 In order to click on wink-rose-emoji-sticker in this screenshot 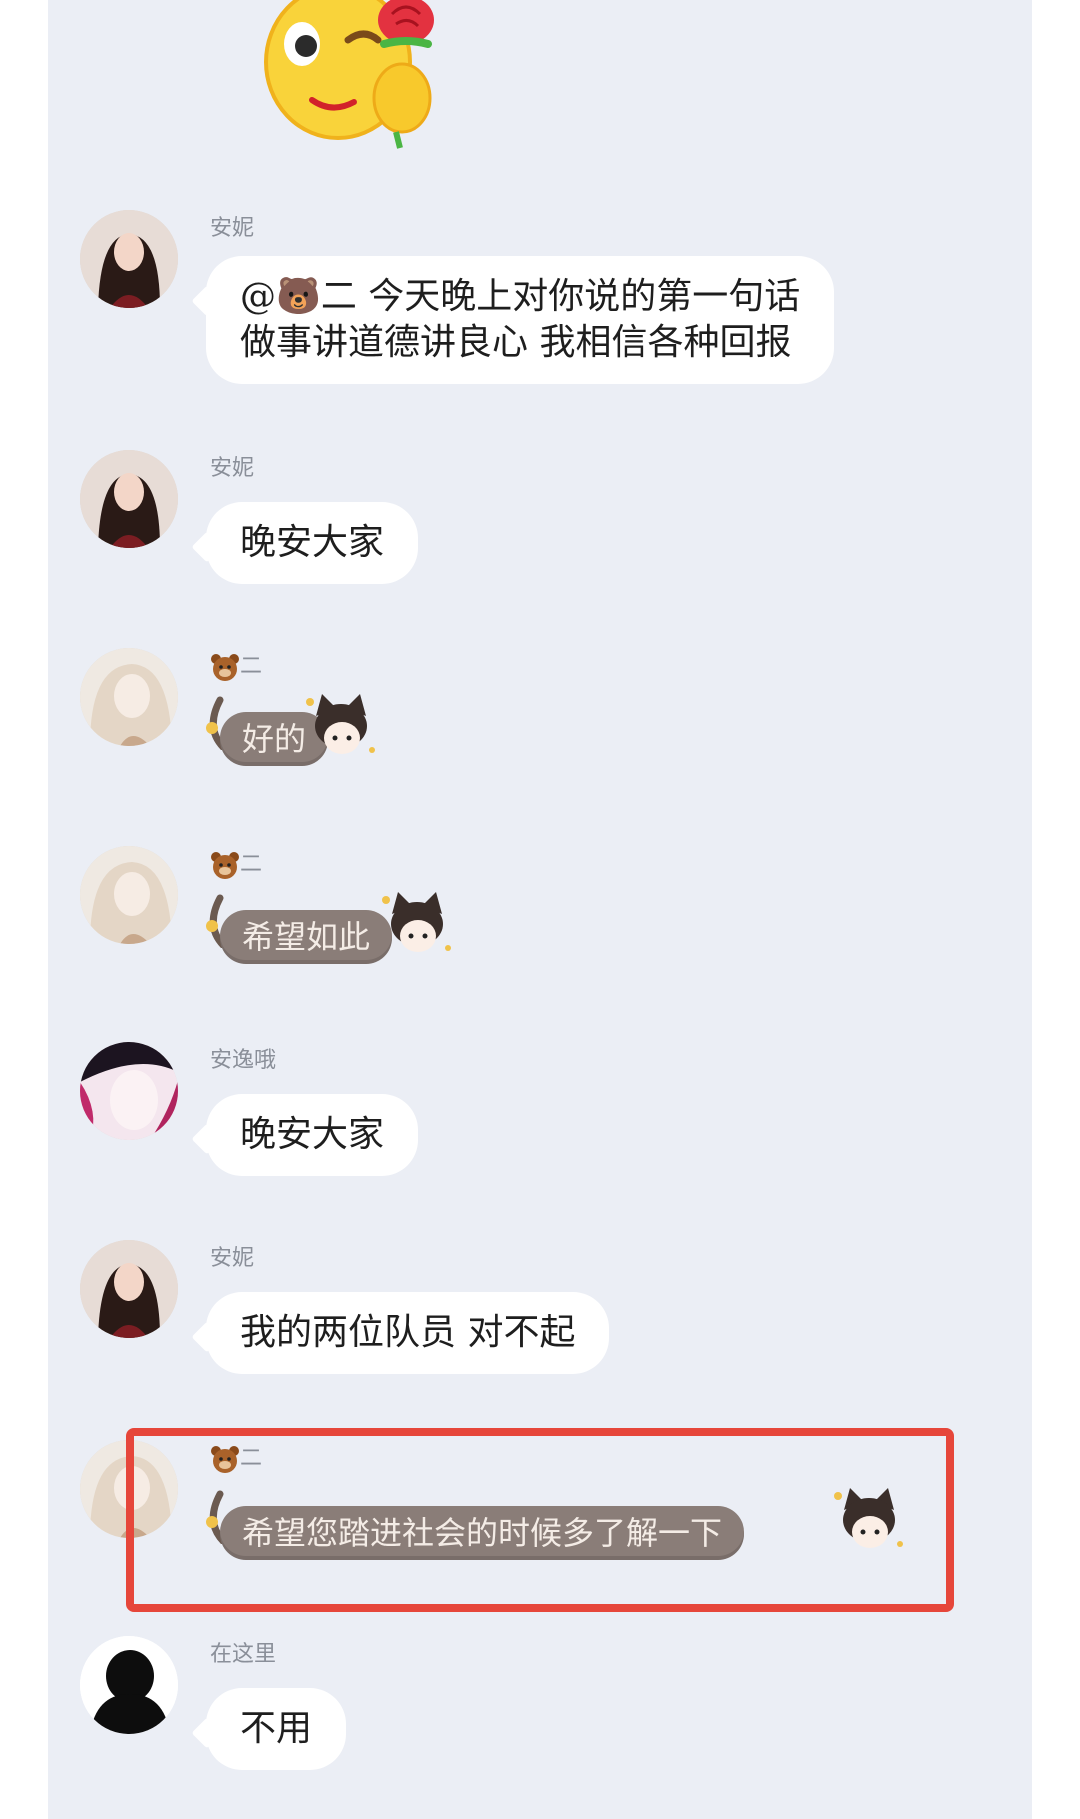, I will do `click(356, 76)`.